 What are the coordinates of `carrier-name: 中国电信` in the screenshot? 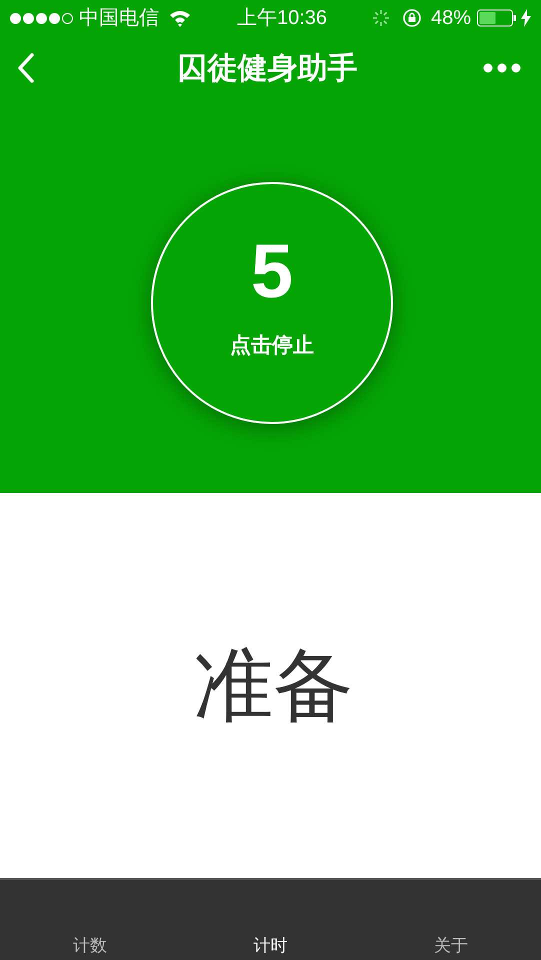 It's located at (119, 18).